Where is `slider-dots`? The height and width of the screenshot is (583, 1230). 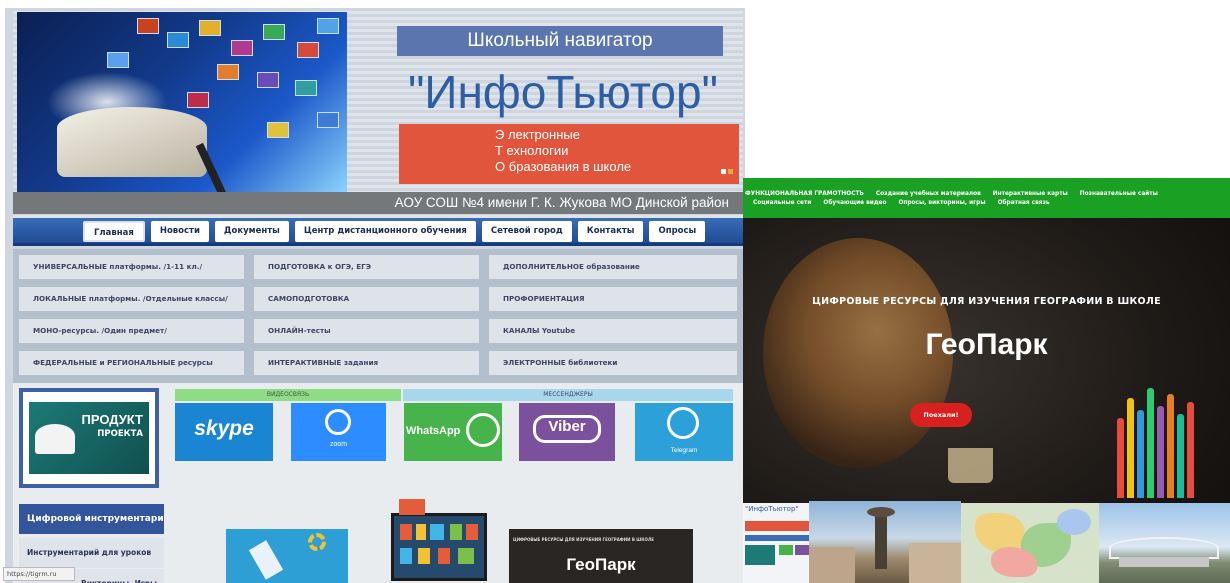
slider-dots is located at coordinates (726, 170).